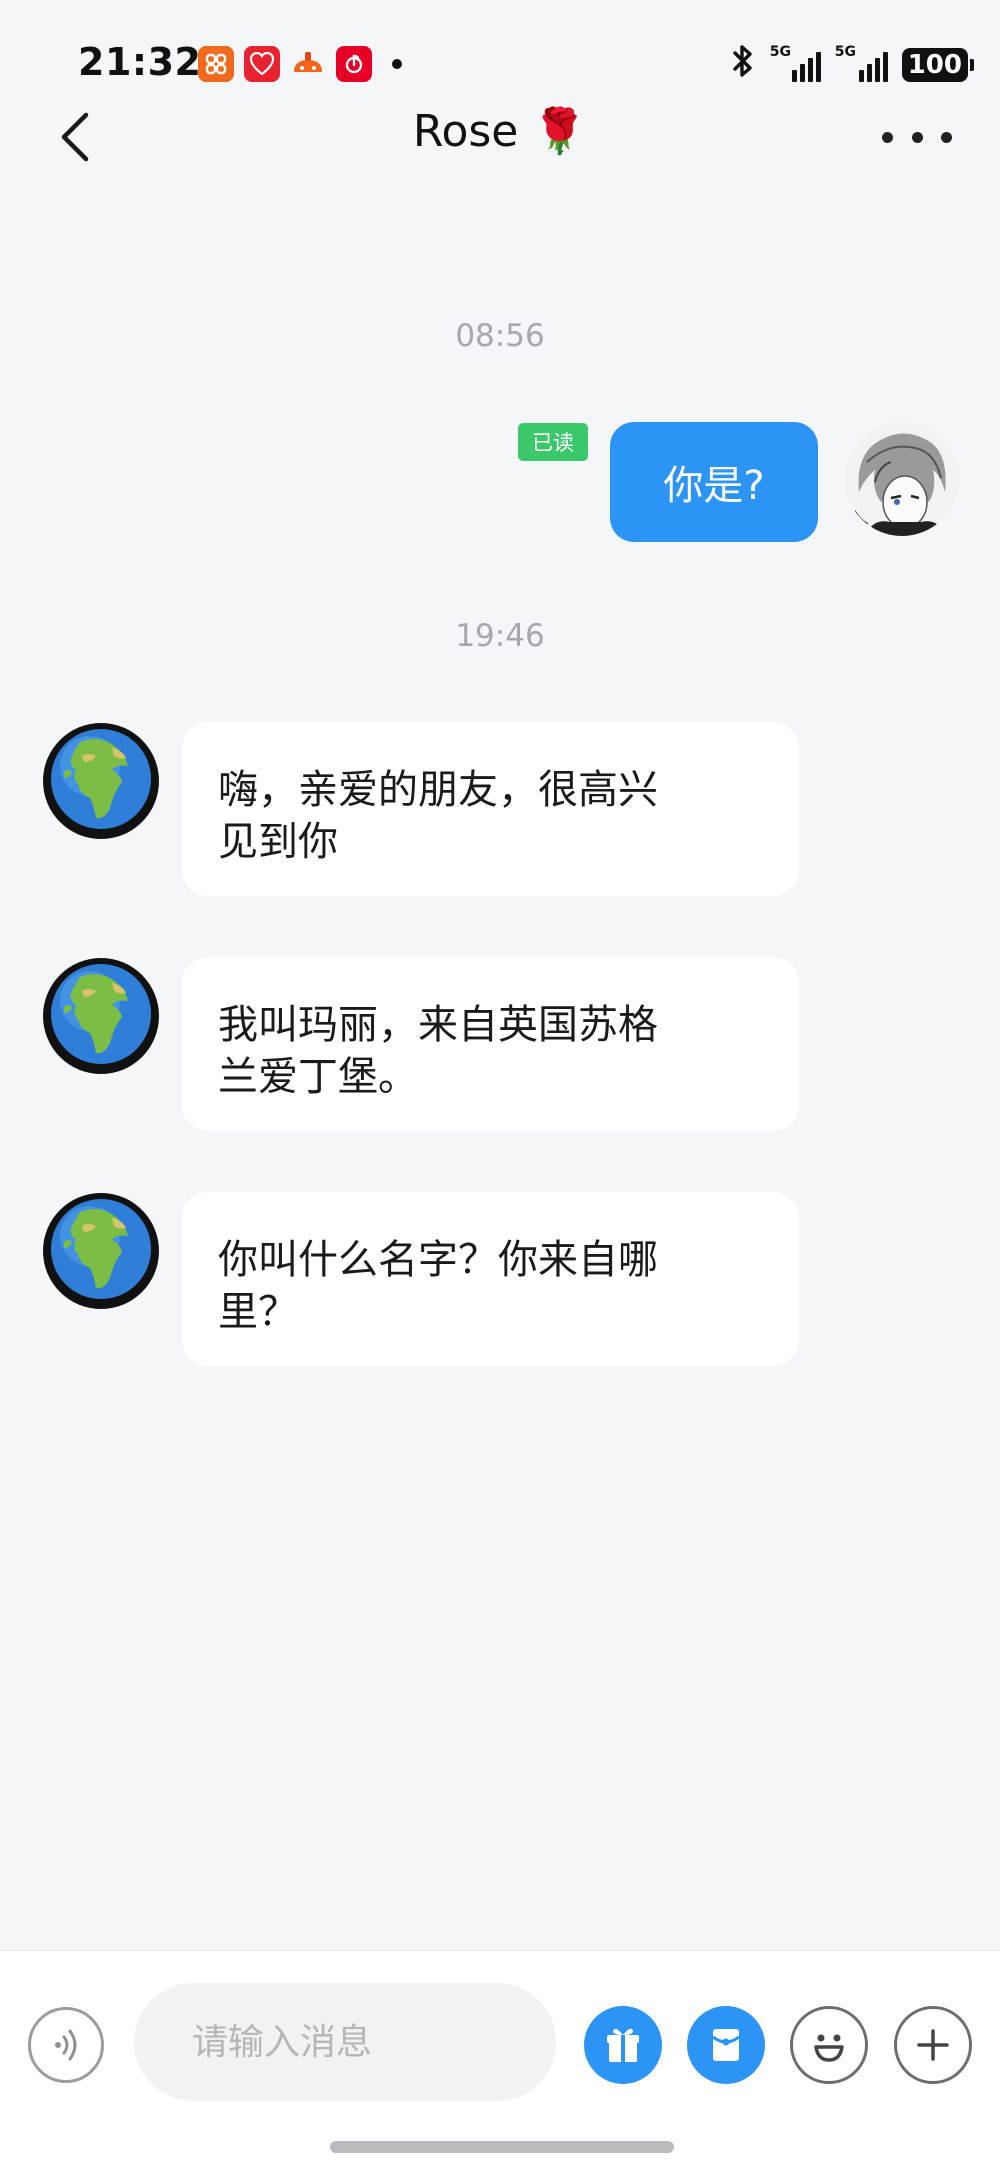 The width and height of the screenshot is (1000, 2171). Describe the element at coordinates (318, 1077) in the screenshot. I see `message-text-line: 兰爱丁堡。` at that location.